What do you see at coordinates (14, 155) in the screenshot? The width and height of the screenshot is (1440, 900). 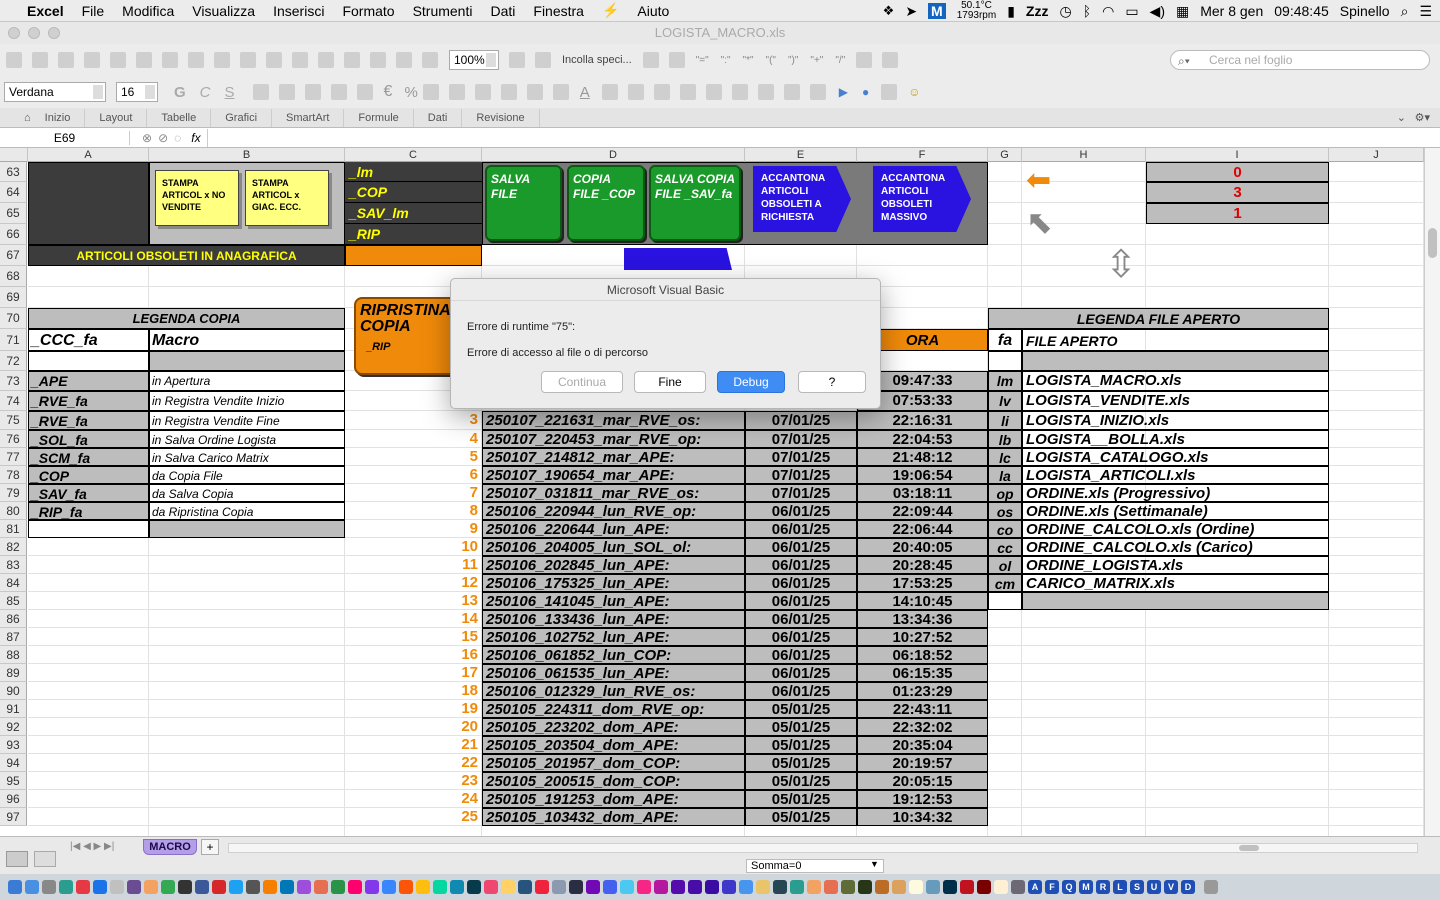 I see `select-all` at bounding box center [14, 155].